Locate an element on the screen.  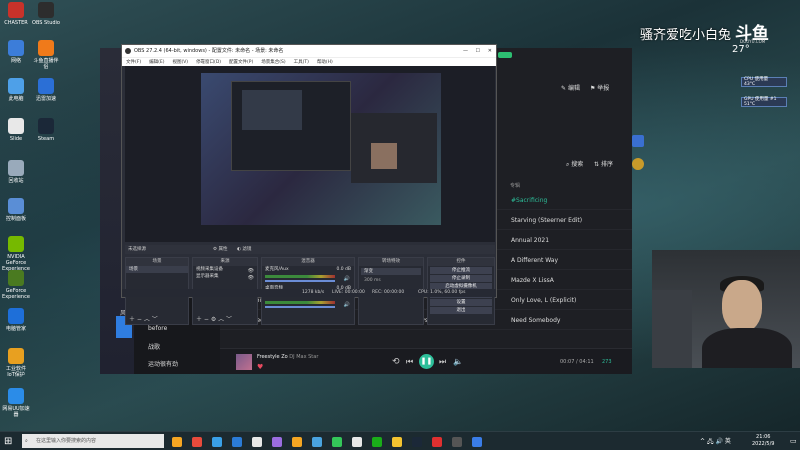
cpu-widget: CPU 使用量 43°C is located at coordinates (764, 82).